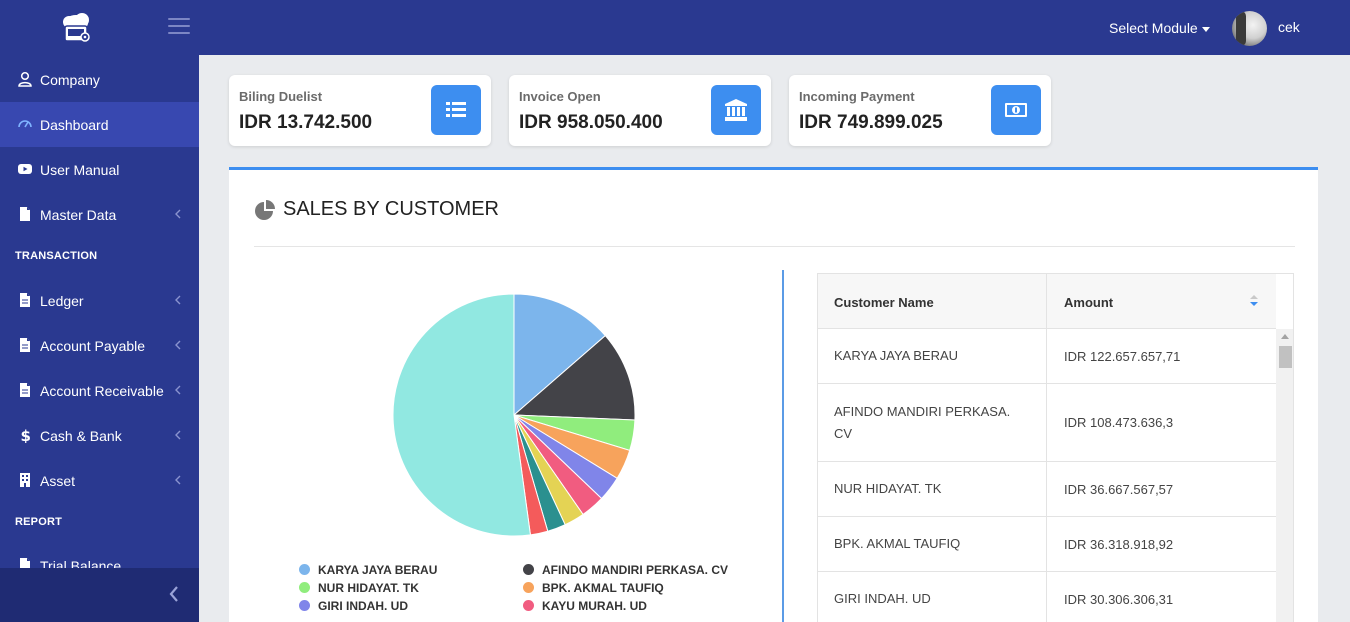 The image size is (1350, 622). I want to click on sidebar-item-cash-bank: $ Cash & Bank, so click(99, 435).